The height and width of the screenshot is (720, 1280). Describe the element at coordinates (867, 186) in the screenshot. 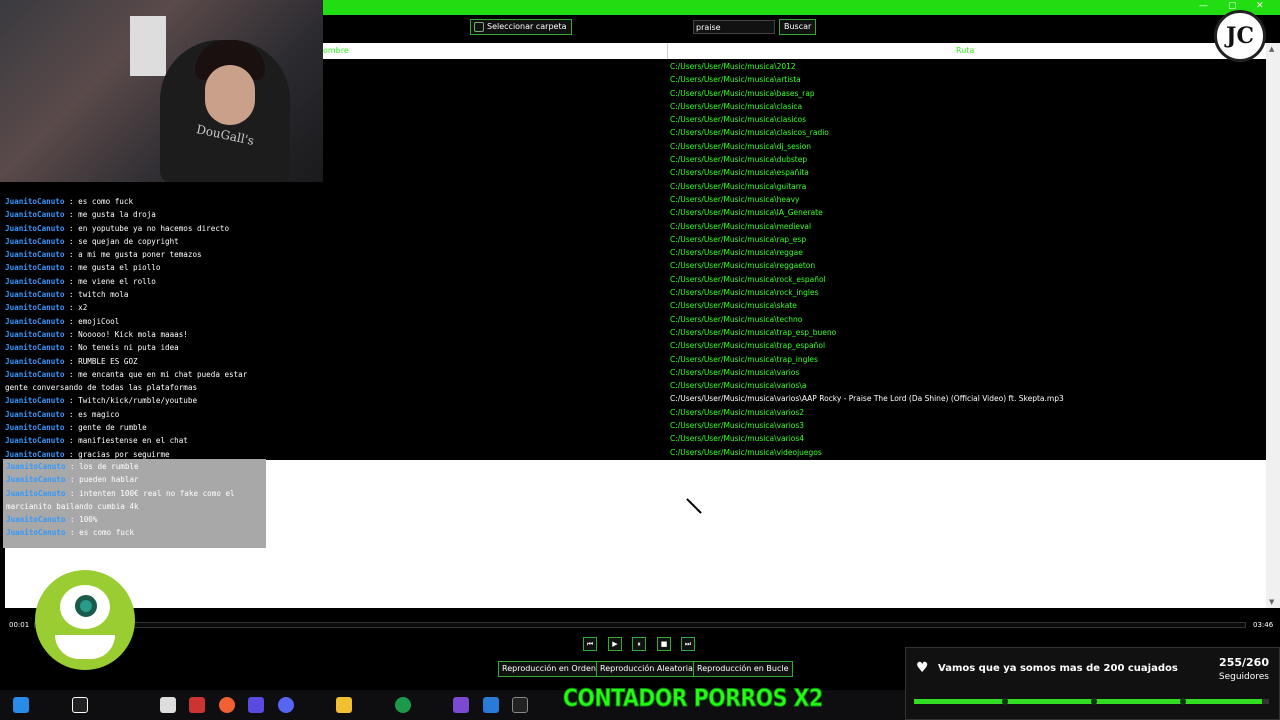

I see `table-row: C:/Users/User/Music/musica\guitarra` at that location.